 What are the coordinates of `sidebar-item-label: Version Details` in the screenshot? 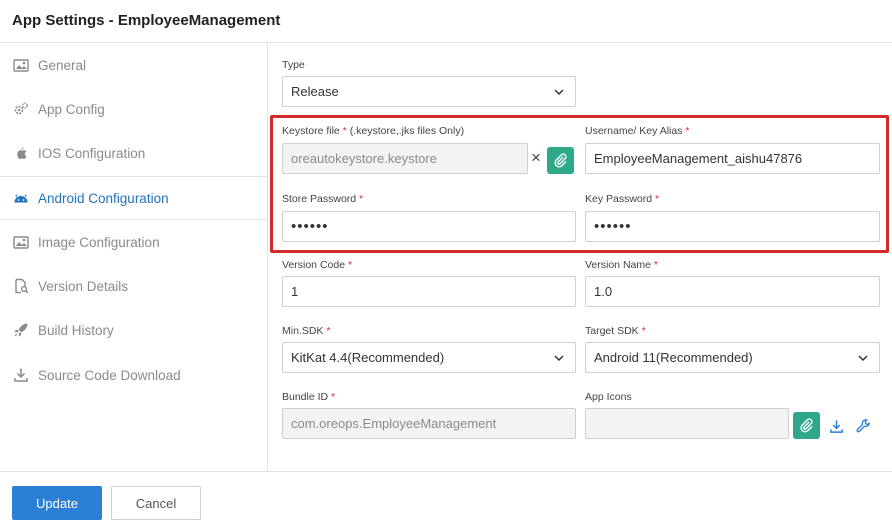 It's located at (83, 286).